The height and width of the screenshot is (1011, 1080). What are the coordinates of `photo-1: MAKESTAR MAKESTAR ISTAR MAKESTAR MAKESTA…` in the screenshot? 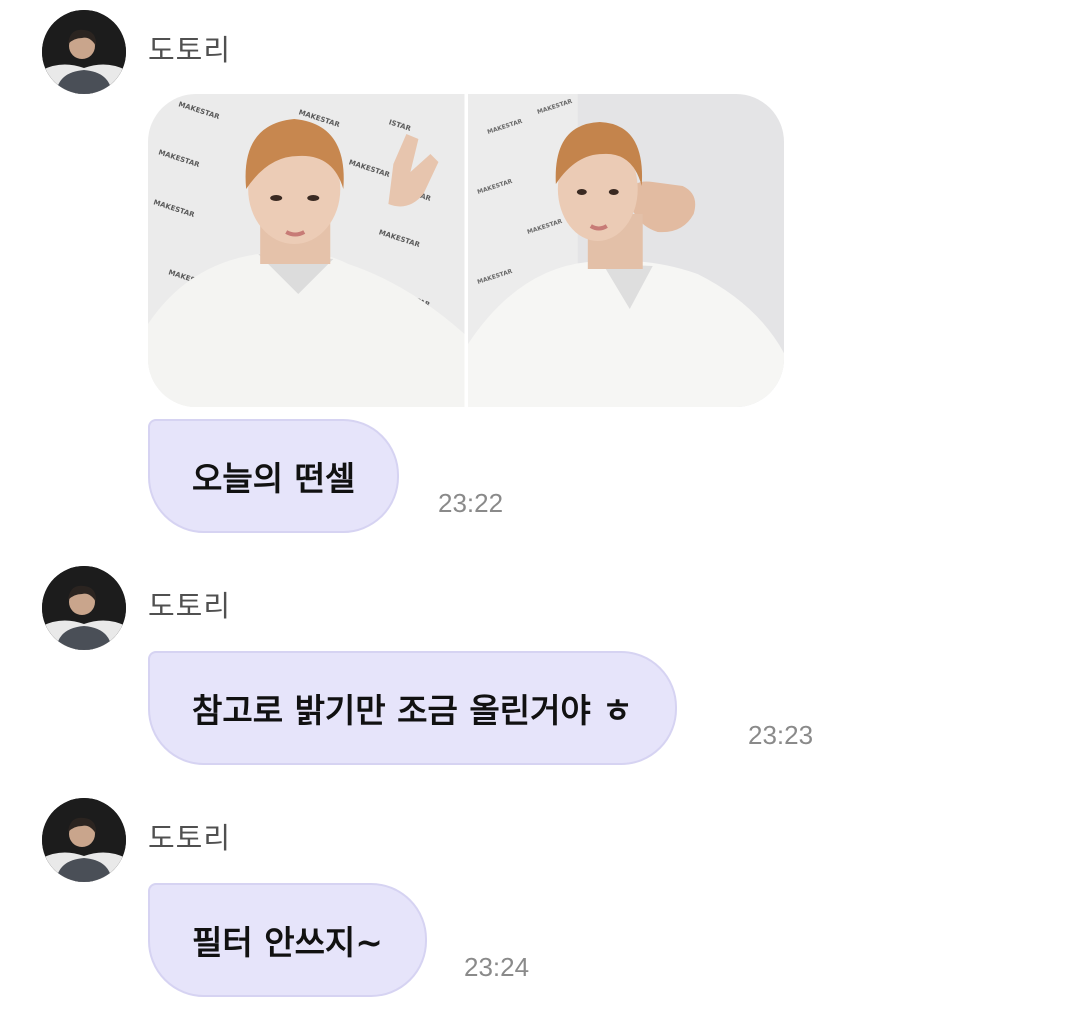 It's located at (306, 250).